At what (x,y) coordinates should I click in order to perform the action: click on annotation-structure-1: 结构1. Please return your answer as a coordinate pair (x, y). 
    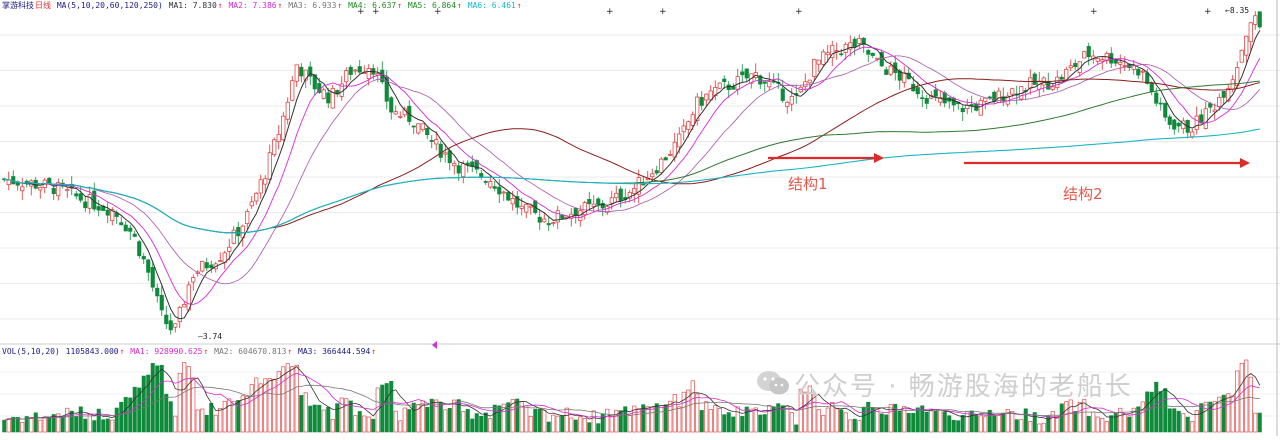
    Looking at the image, I should click on (808, 184).